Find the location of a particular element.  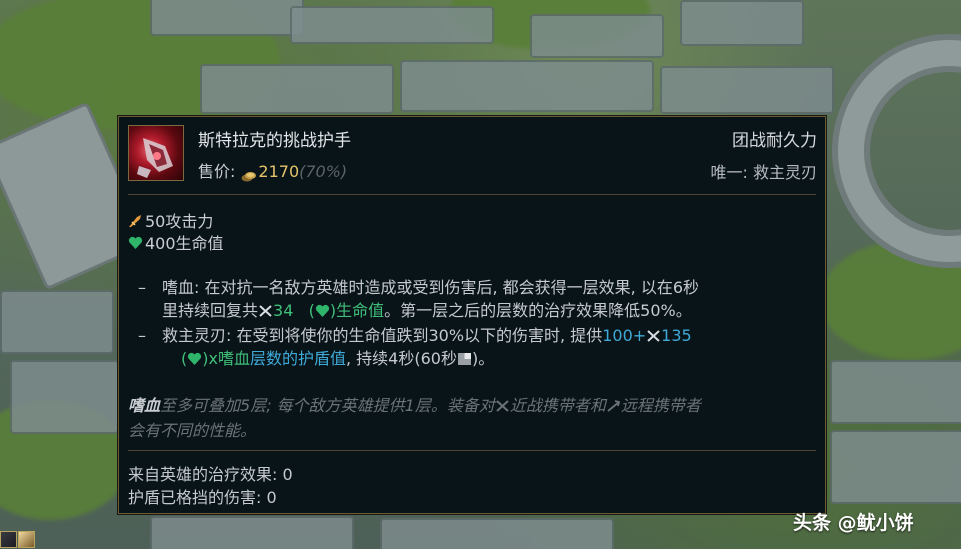

ranged-arrow-icon is located at coordinates (613, 404).